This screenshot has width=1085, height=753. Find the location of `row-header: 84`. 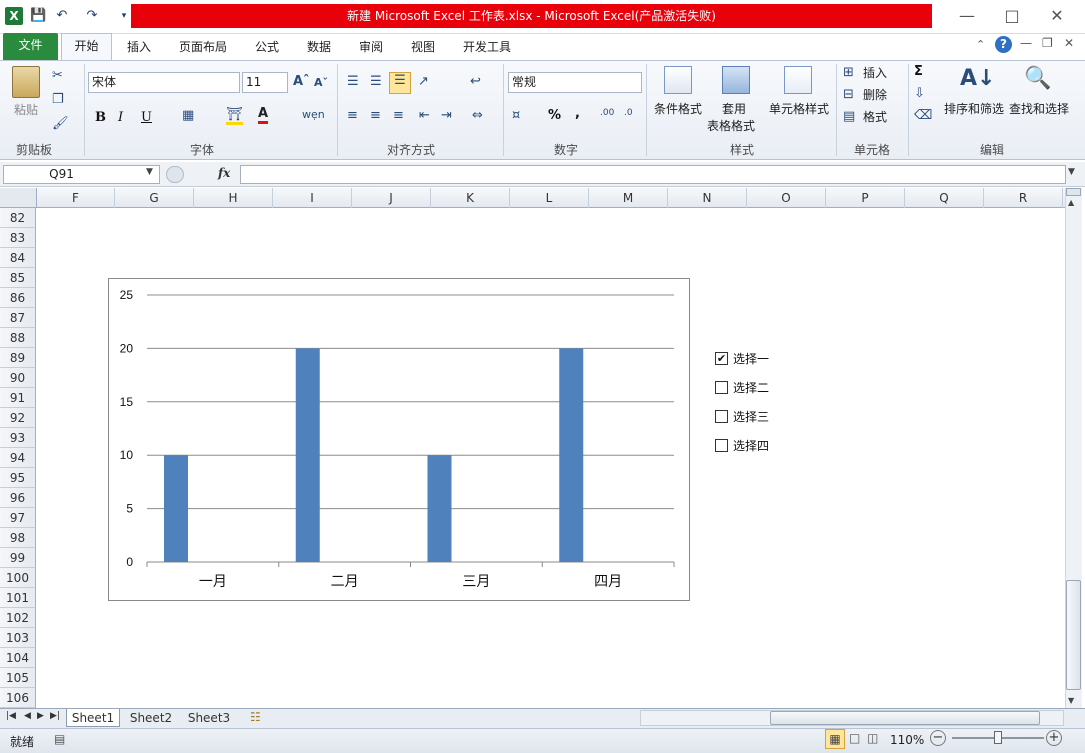

row-header: 84 is located at coordinates (18, 258).